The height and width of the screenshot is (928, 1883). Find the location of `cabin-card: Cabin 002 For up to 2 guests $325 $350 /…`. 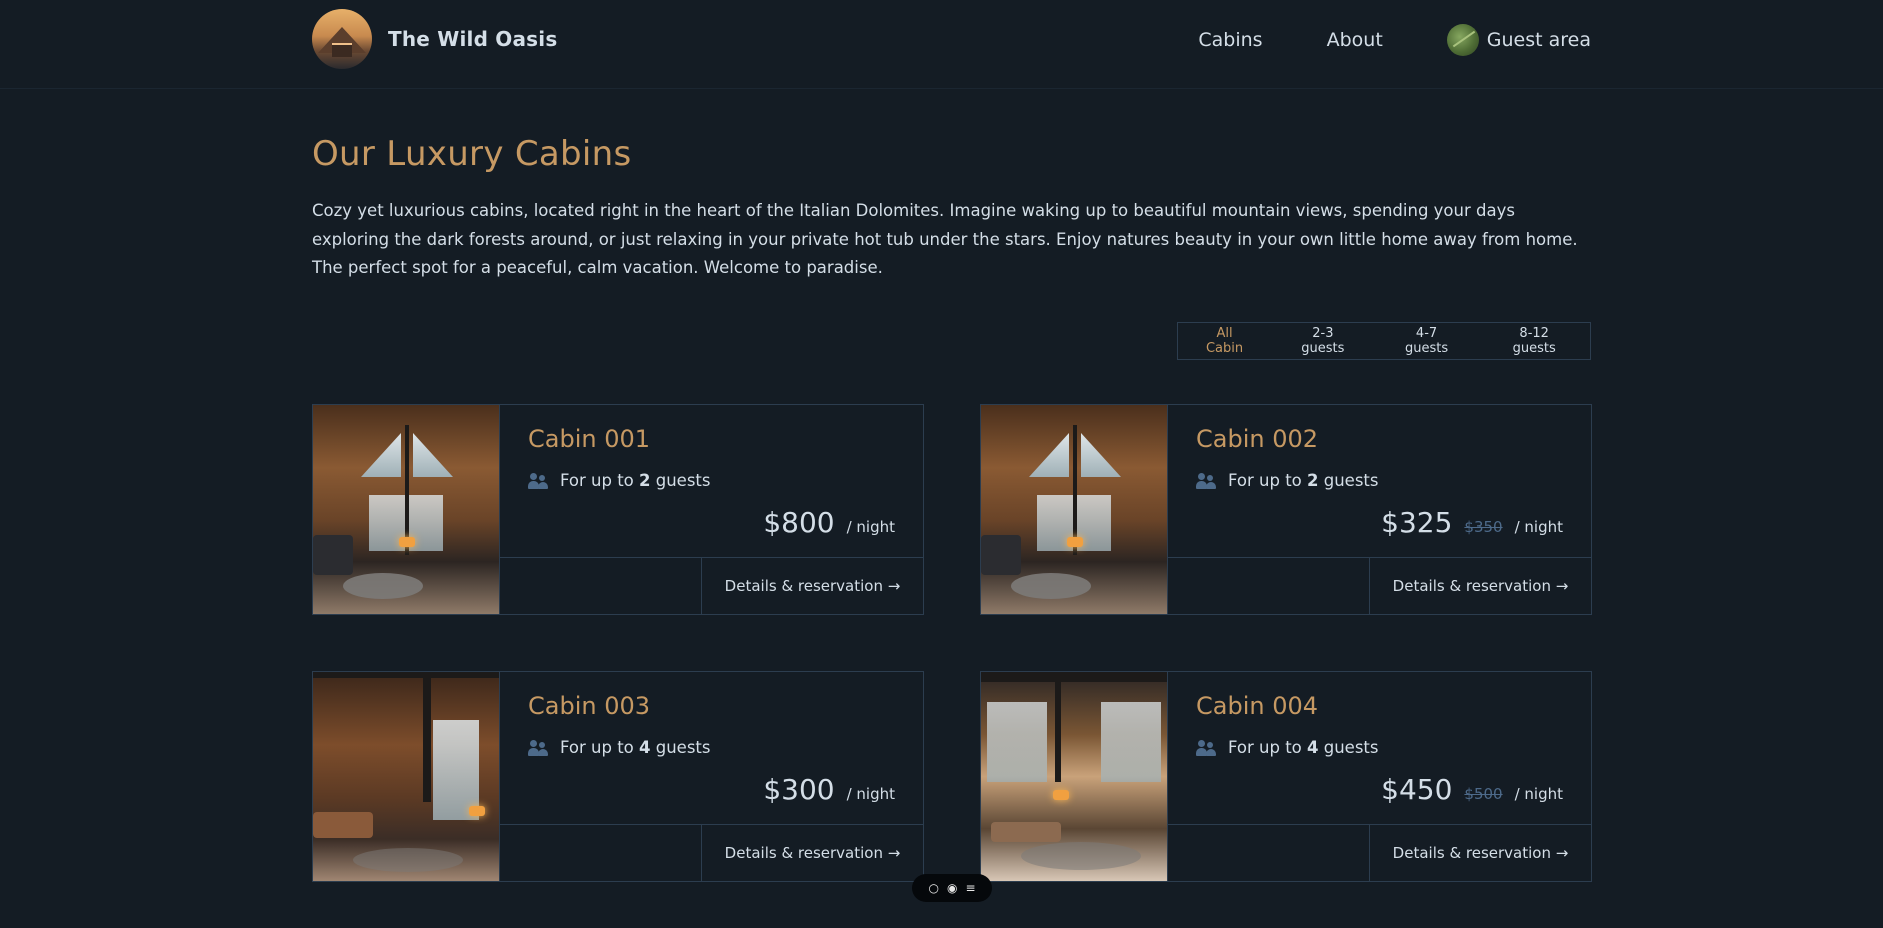

cabin-card: Cabin 002 For up to 2 guests $325 $350 /… is located at coordinates (1286, 509).